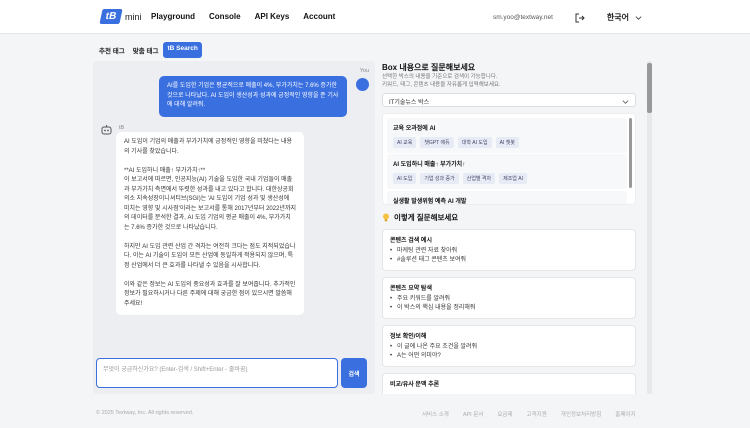  What do you see at coordinates (112, 50) in the screenshot?
I see `tab-recommended-tags: 추천 태그` at bounding box center [112, 50].